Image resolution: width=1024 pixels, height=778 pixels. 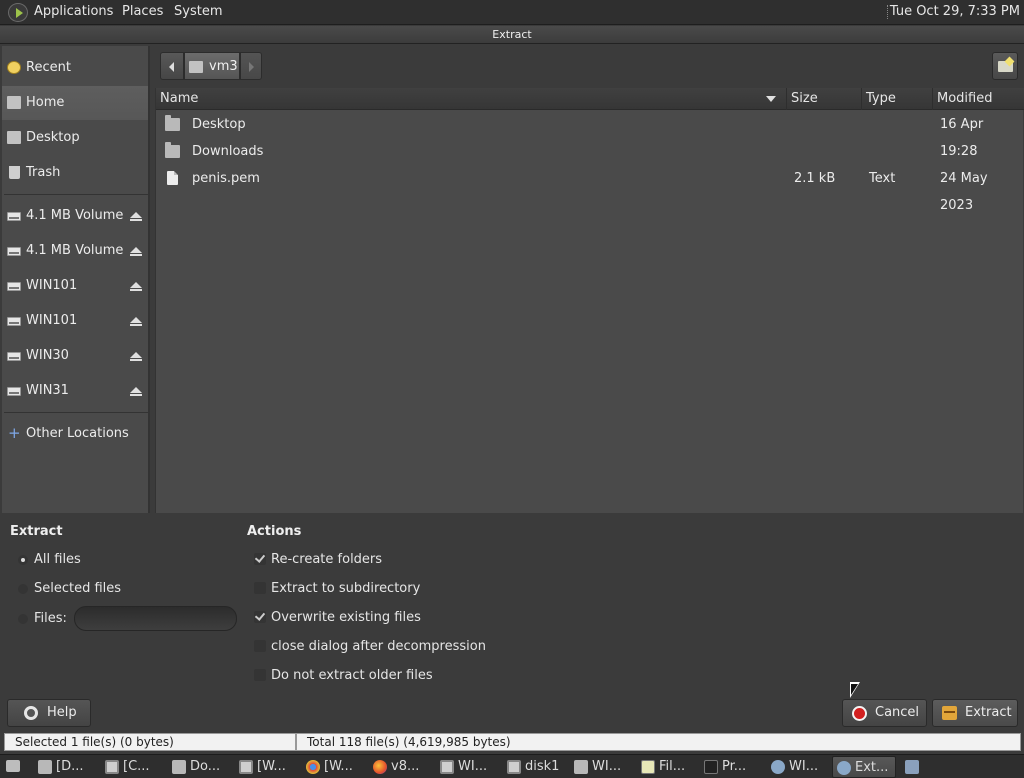 I want to click on close-dialog-label: close dialog after decompression, so click(x=378, y=646).